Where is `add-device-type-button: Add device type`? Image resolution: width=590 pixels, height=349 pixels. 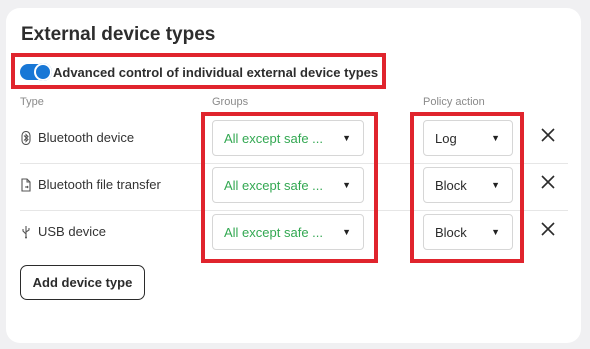 add-device-type-button: Add device type is located at coordinates (82, 282).